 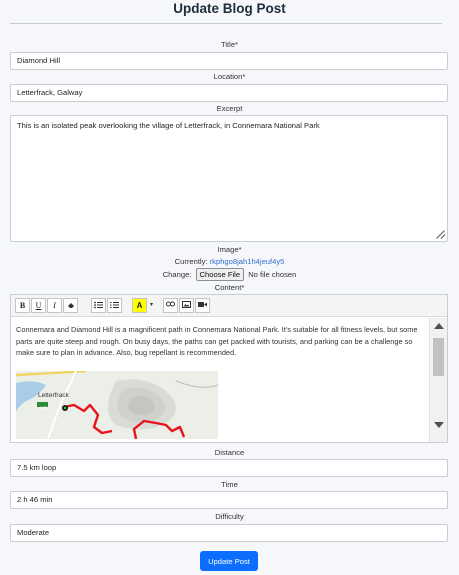 I want to click on update-post-button: Update Post, so click(x=229, y=561).